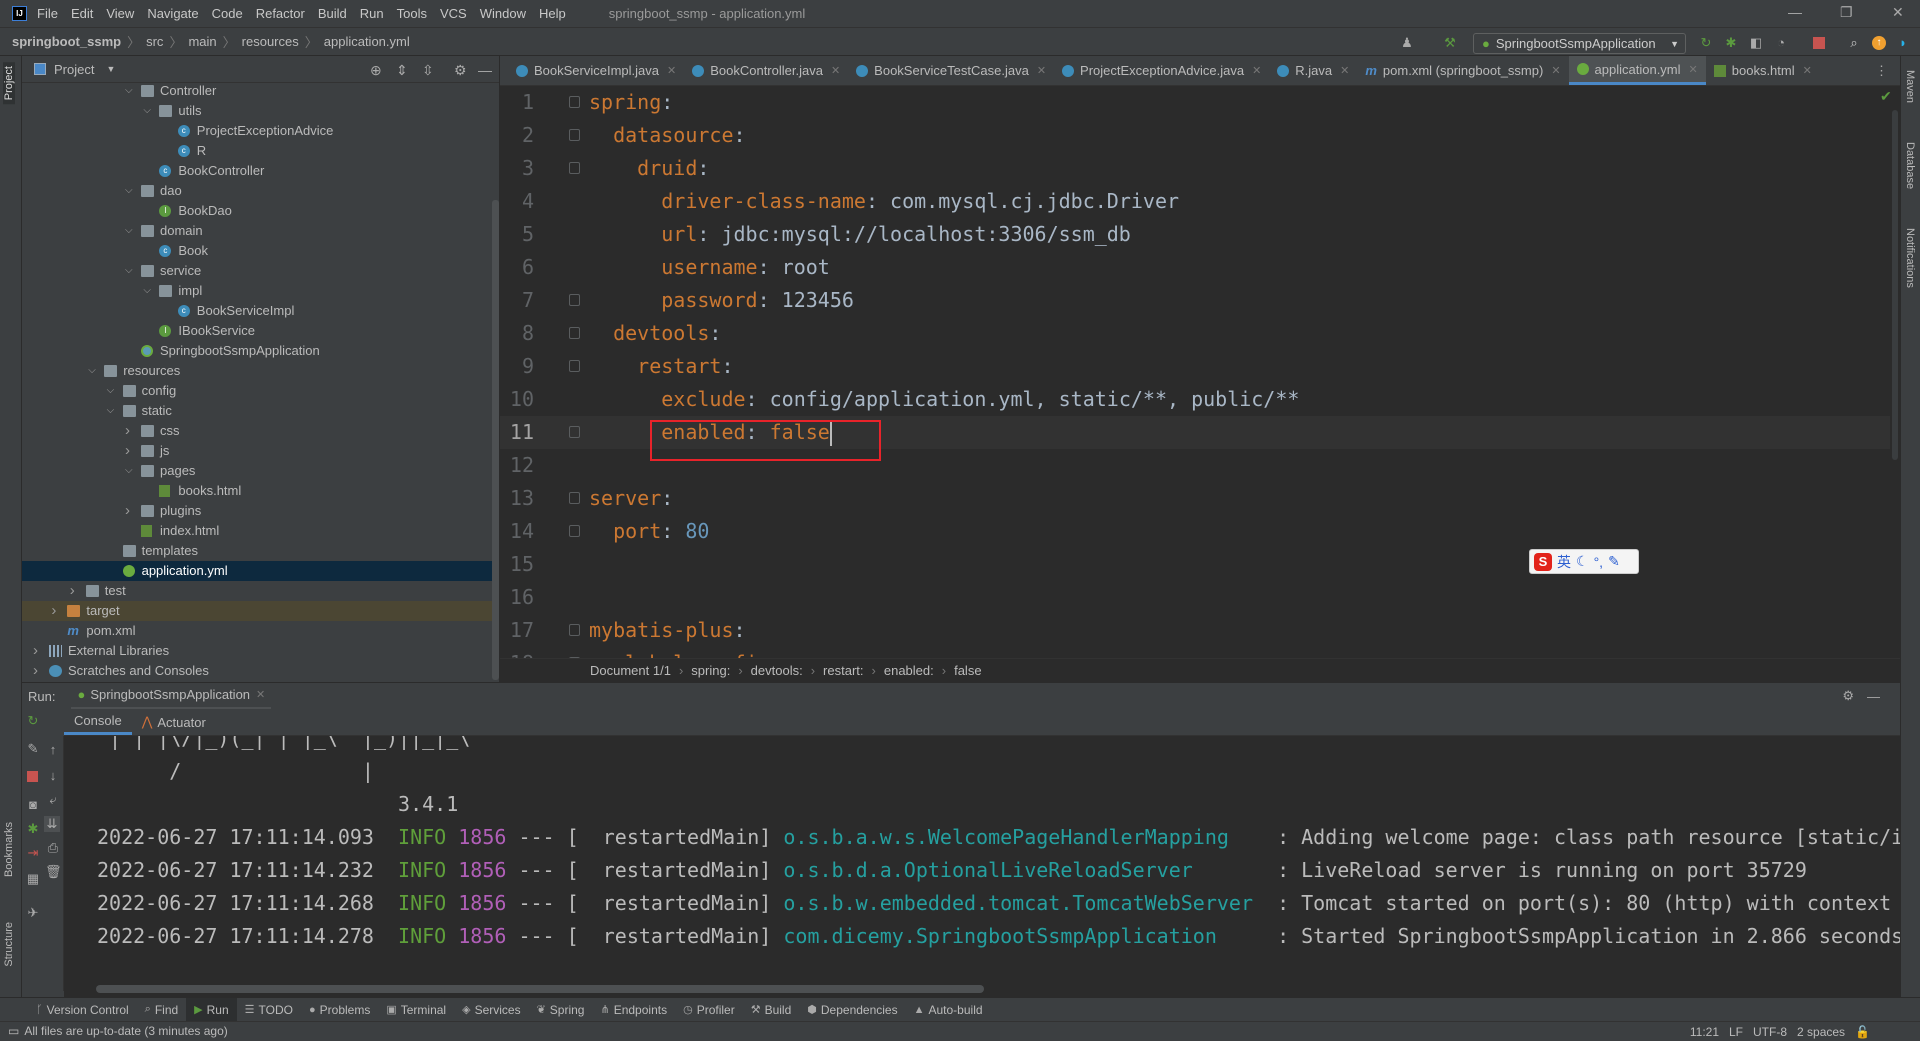  I want to click on locate-icon: ⊕, so click(376, 70).